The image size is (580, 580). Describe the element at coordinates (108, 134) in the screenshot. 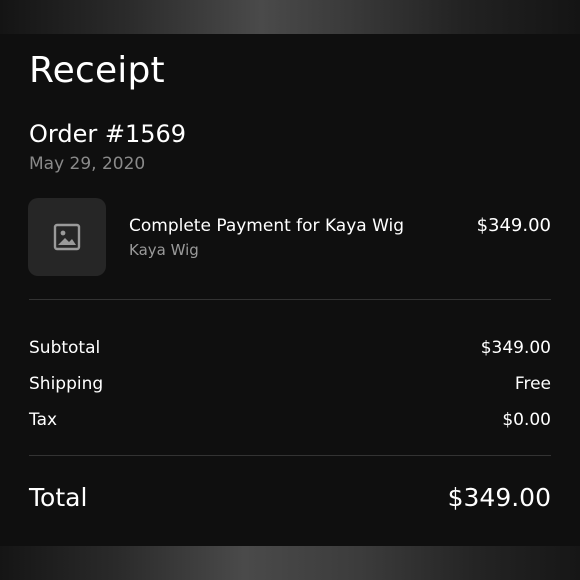

I see `order-number: Order #1569` at that location.